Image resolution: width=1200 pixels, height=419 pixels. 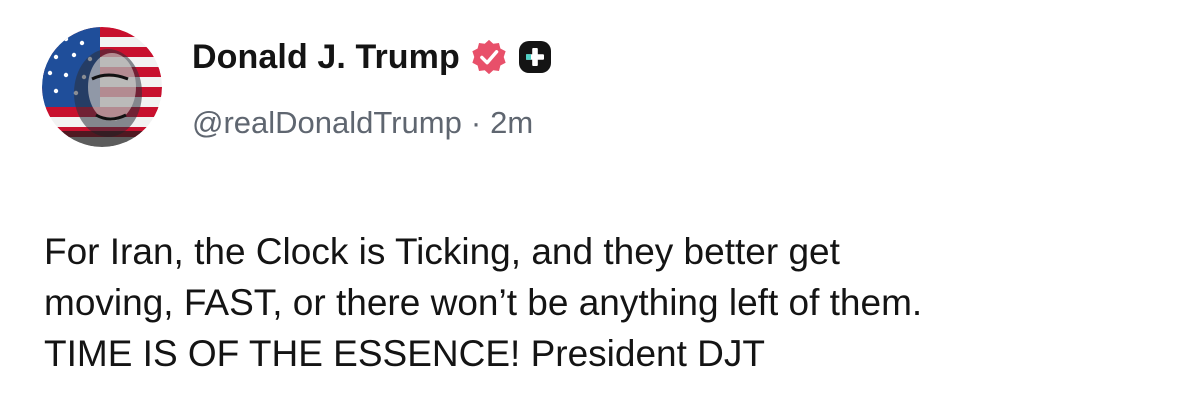 I want to click on flag-portrait-avatar-icon, so click(x=102, y=87).